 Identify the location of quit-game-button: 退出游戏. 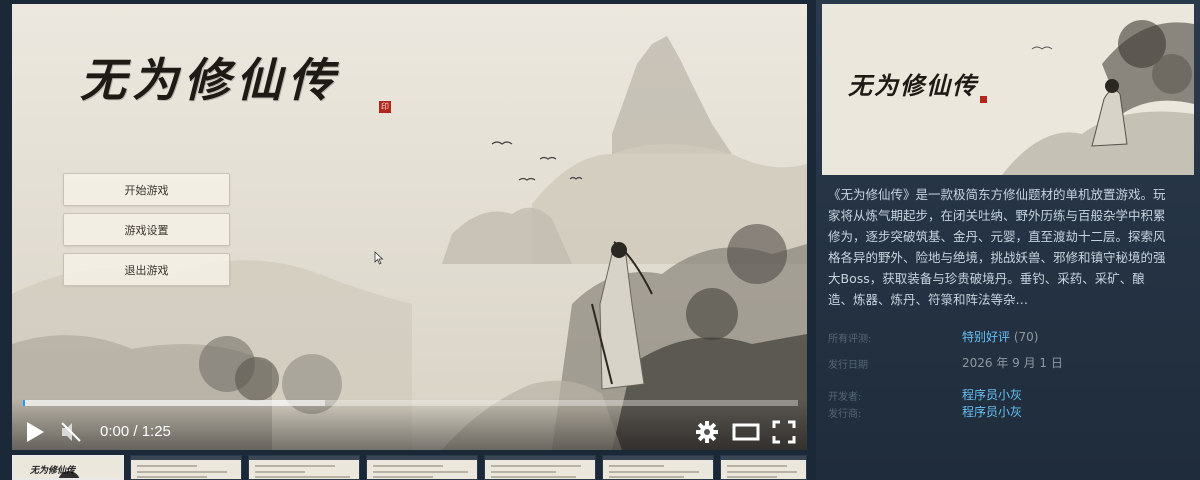
(146, 269).